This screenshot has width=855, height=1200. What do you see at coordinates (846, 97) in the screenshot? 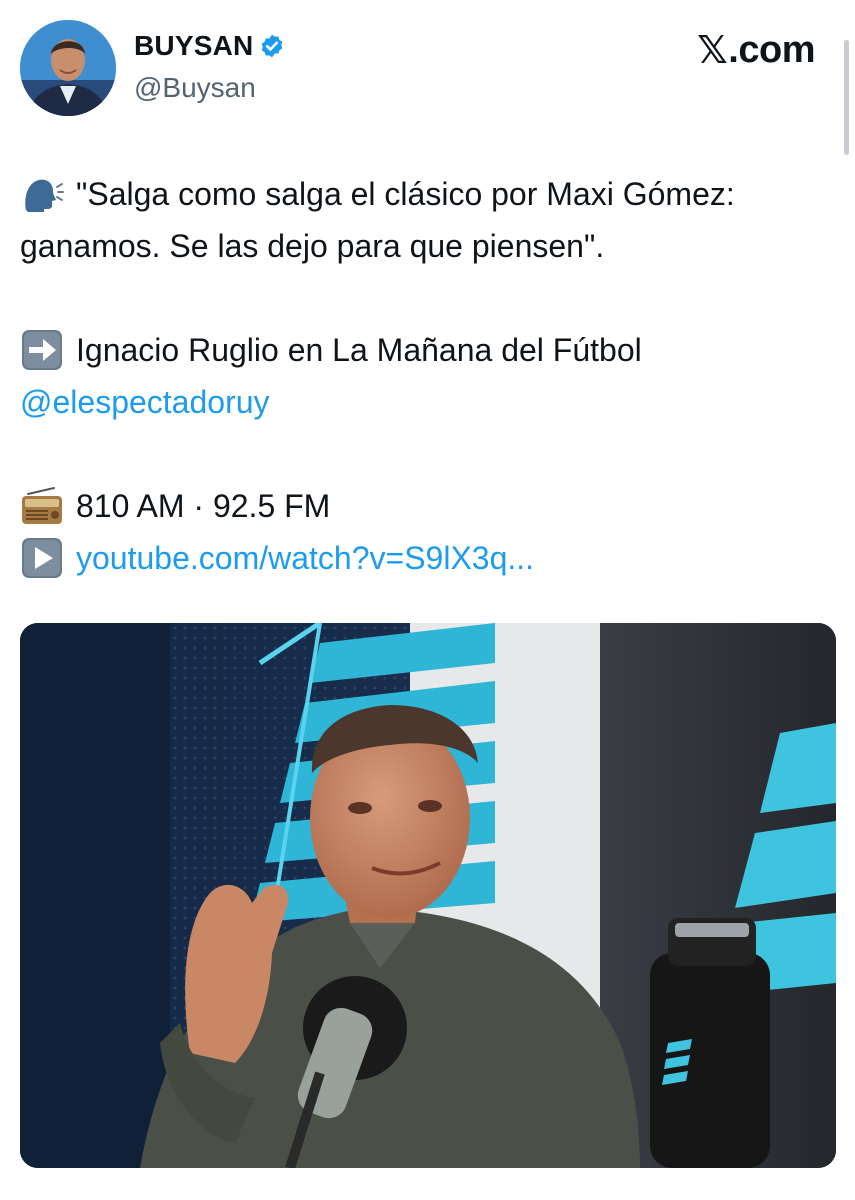
I see `scrollbar` at bounding box center [846, 97].